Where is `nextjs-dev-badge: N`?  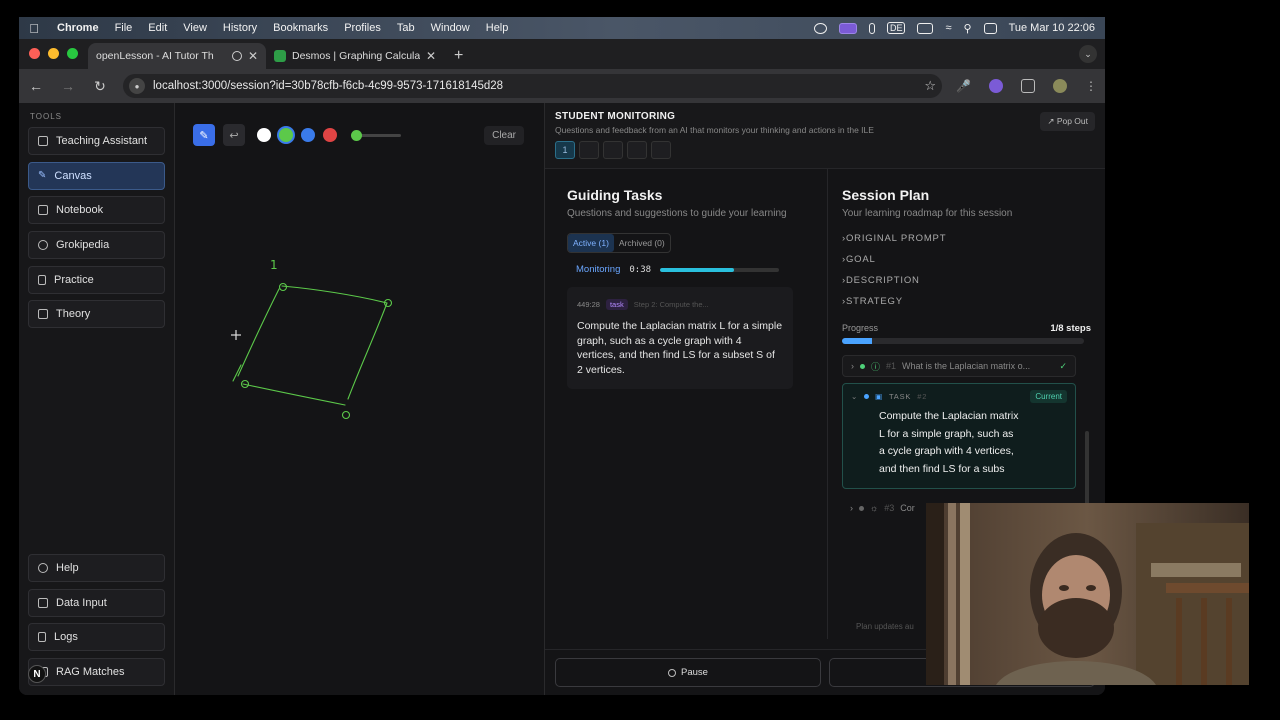
nextjs-dev-badge: N is located at coordinates (37, 674).